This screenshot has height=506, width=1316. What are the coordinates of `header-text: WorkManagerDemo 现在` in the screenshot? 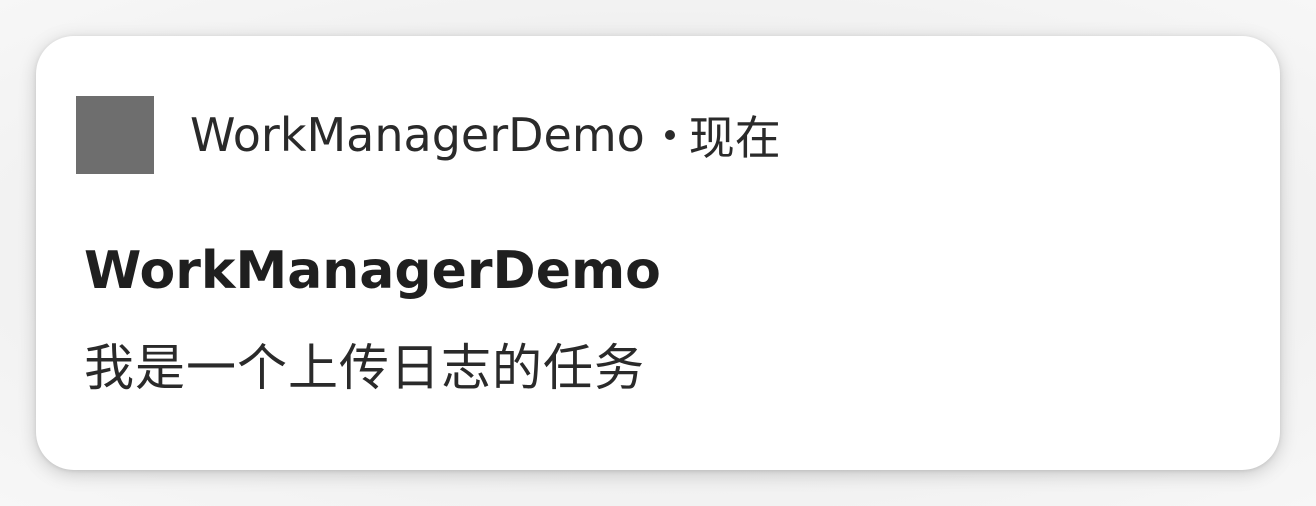 It's located at (485, 135).